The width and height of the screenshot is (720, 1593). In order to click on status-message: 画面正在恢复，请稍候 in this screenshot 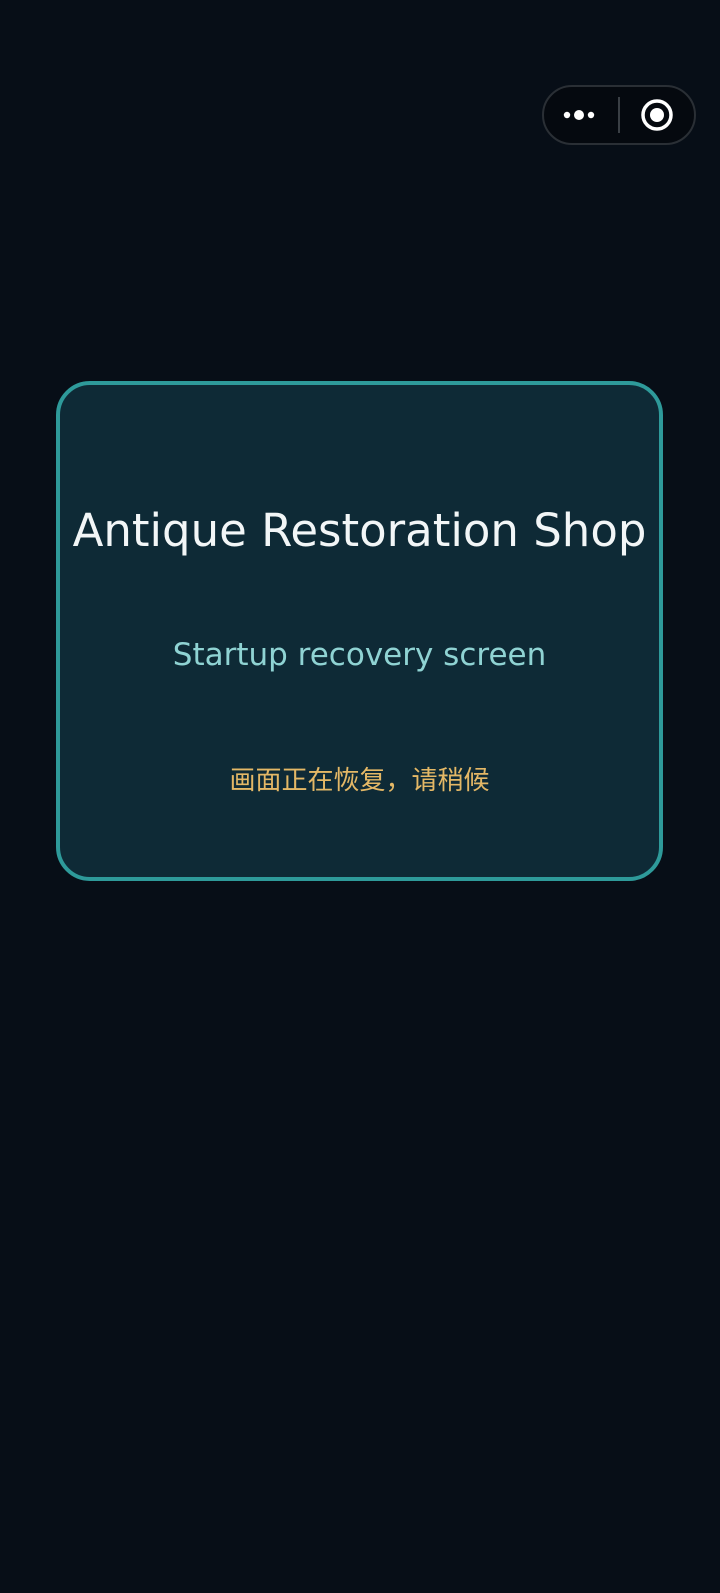, I will do `click(359, 781)`.